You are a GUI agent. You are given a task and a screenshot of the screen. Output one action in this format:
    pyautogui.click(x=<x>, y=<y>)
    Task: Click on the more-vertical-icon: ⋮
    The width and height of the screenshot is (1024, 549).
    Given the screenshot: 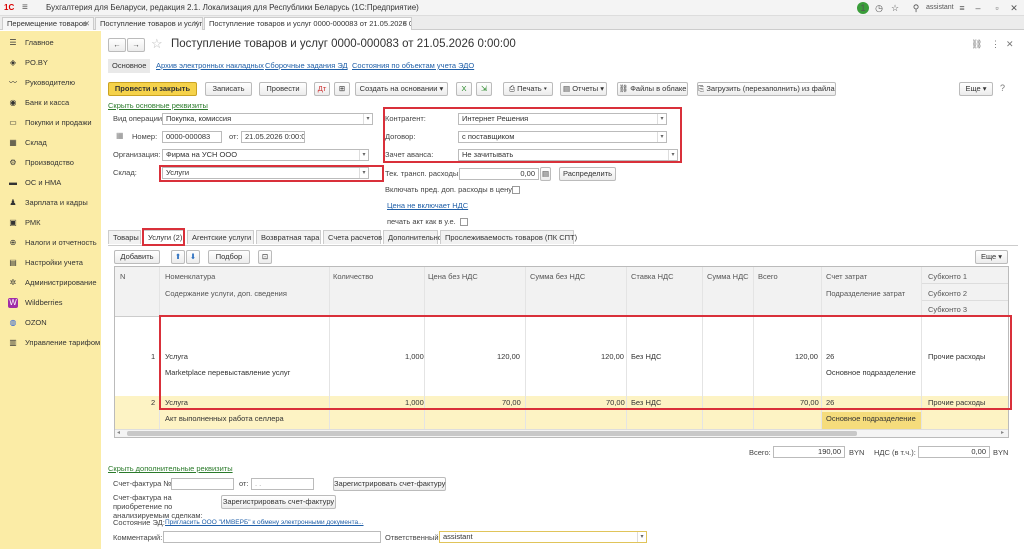 What is the action you would take?
    pyautogui.click(x=995, y=44)
    